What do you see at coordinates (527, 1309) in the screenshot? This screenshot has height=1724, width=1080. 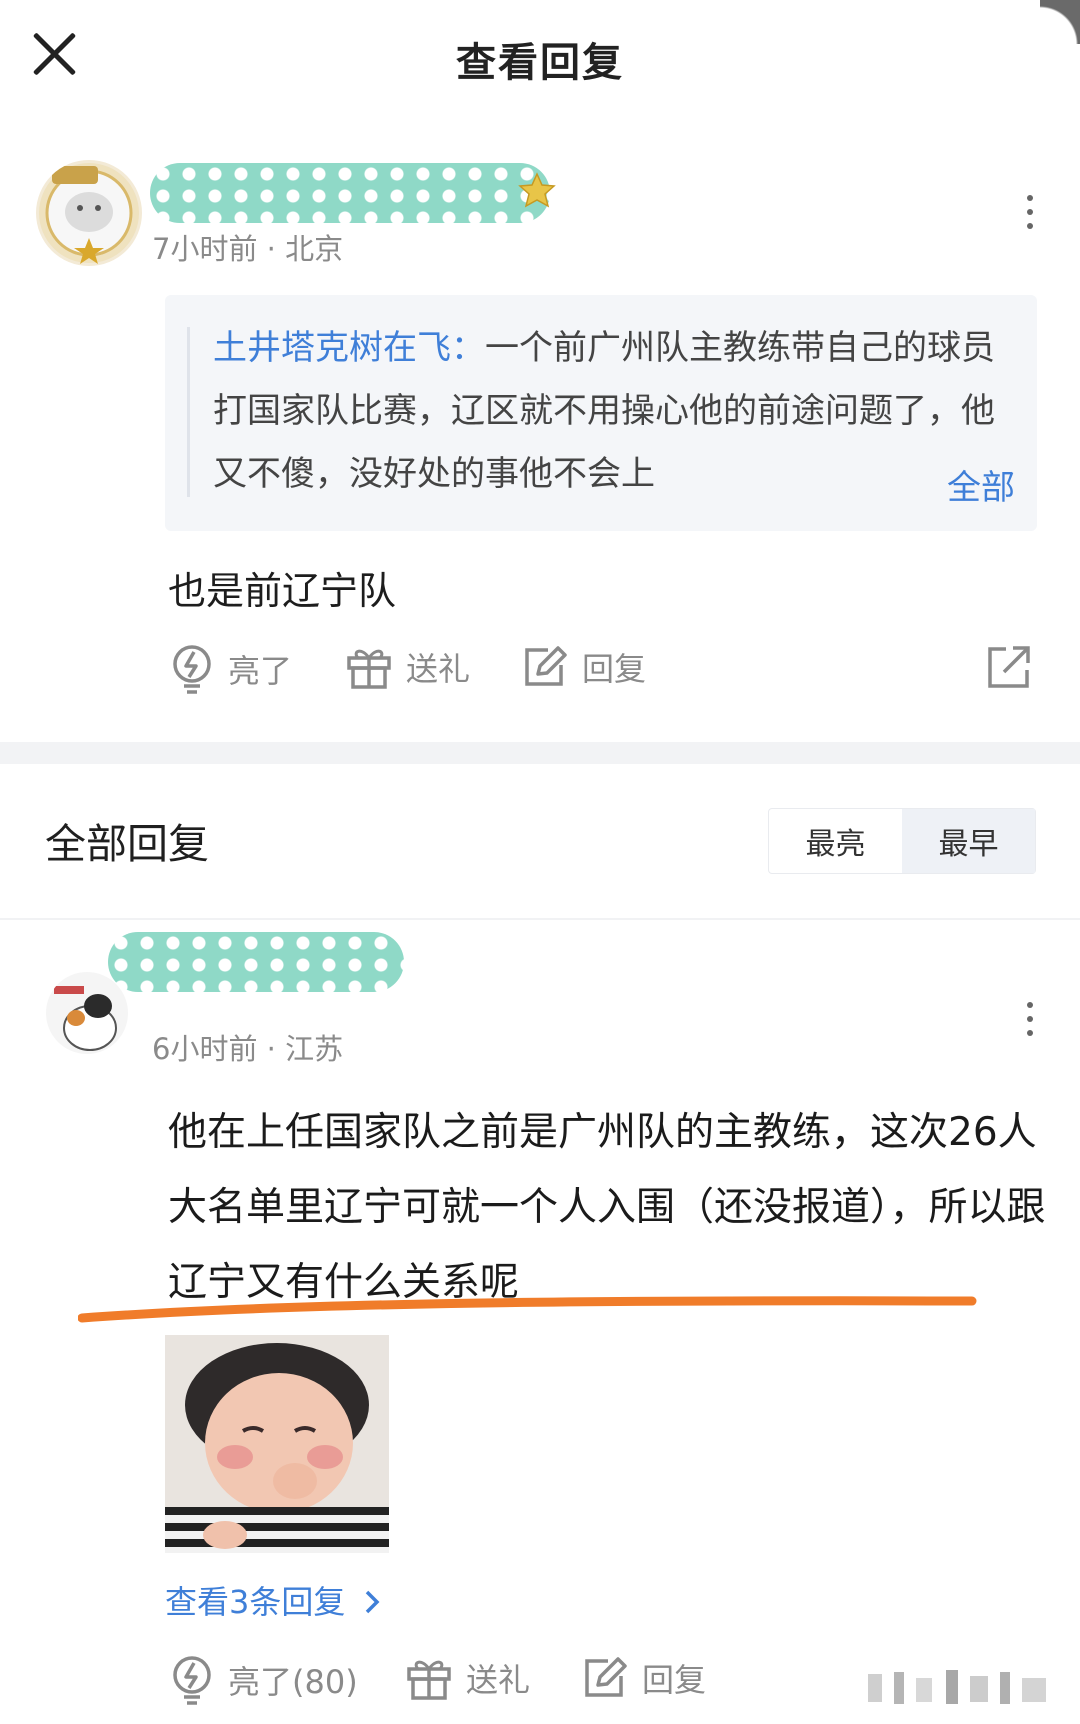 I see `orange-underline-annotation` at bounding box center [527, 1309].